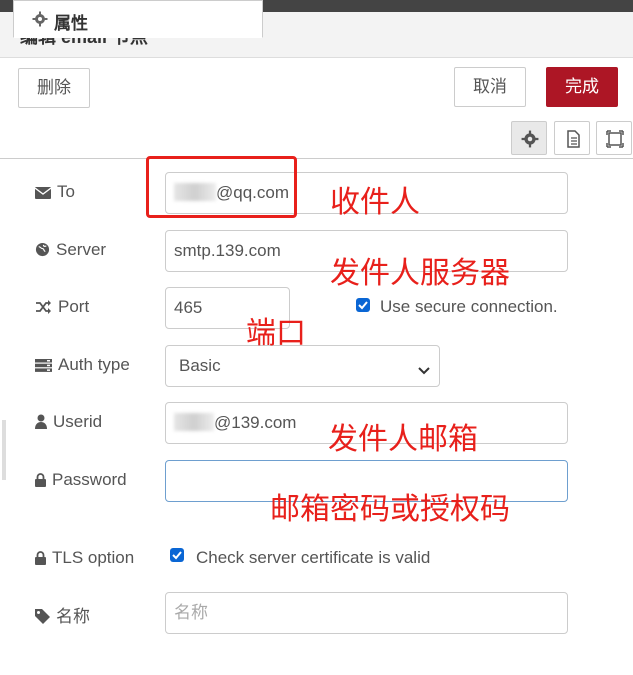 The width and height of the screenshot is (633, 675). I want to click on tls-check-label: Check server certificate is valid, so click(313, 557).